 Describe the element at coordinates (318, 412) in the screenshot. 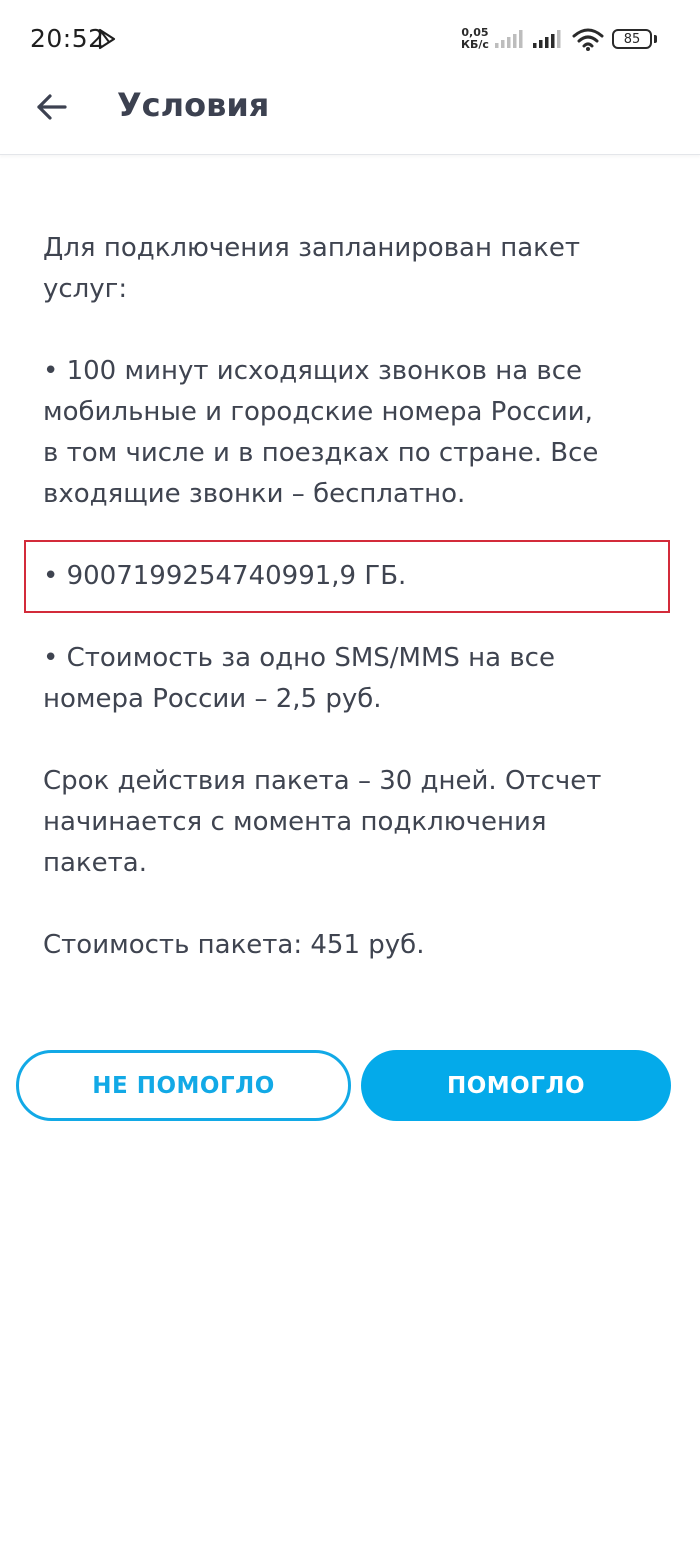

I see `text-line: мобильные и городские номера России,` at that location.